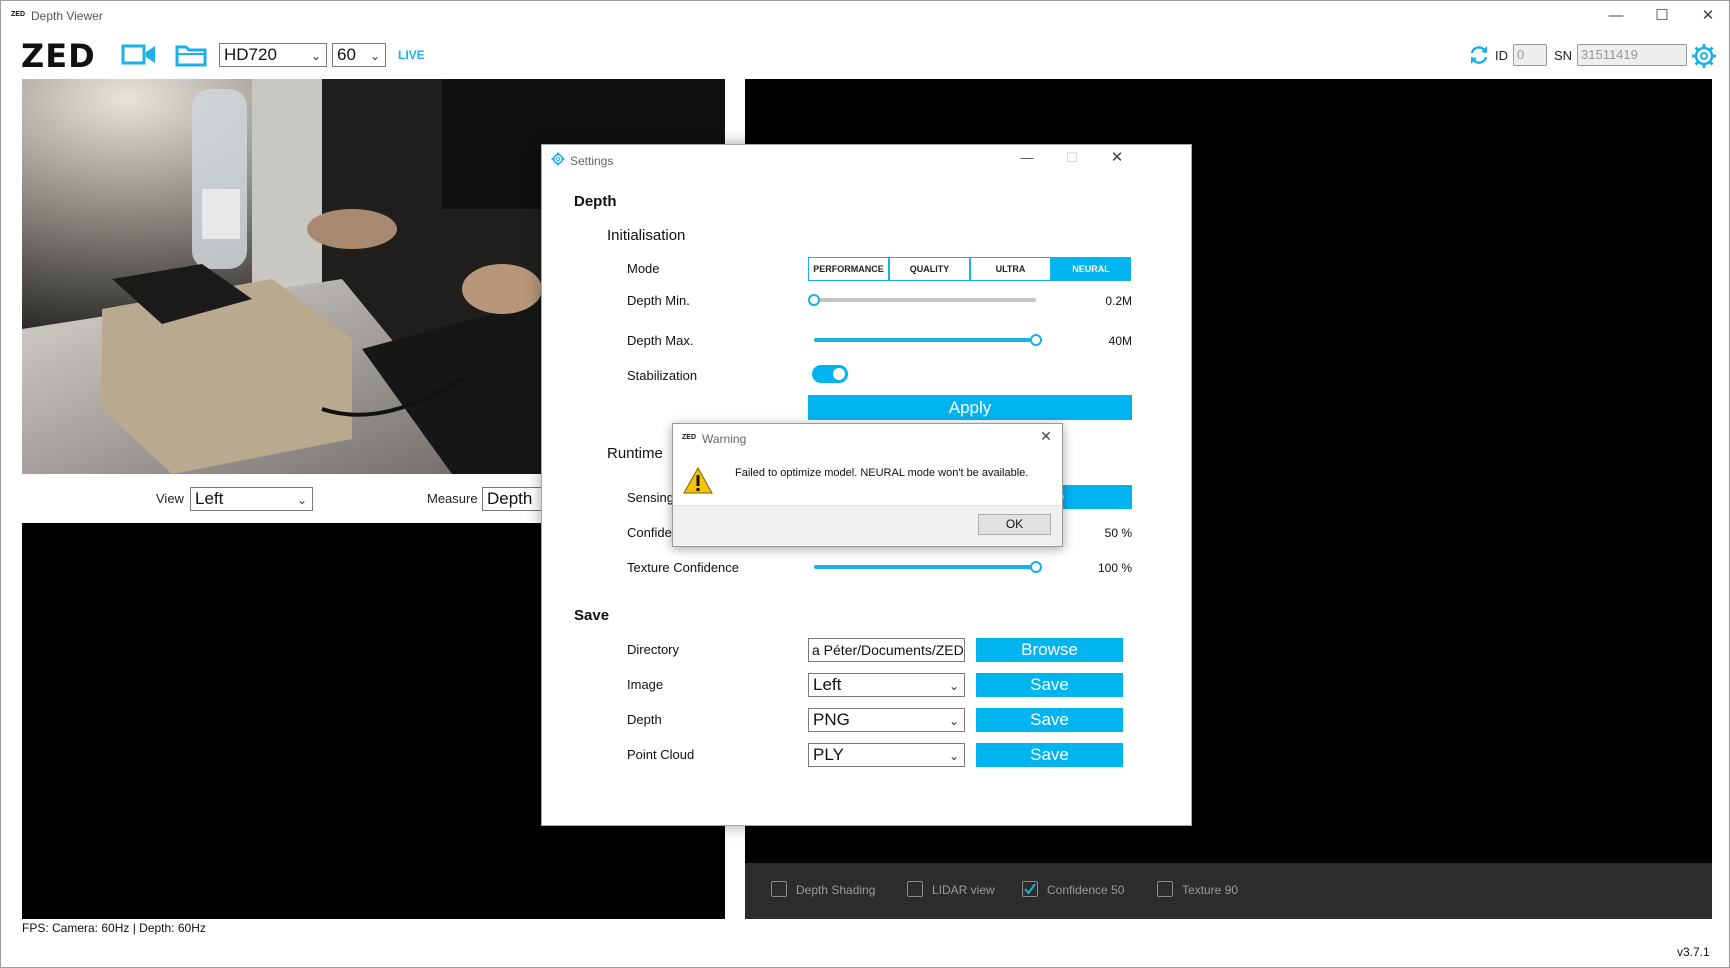  Describe the element at coordinates (411, 55) in the screenshot. I see `live-indicator: LIVE` at that location.